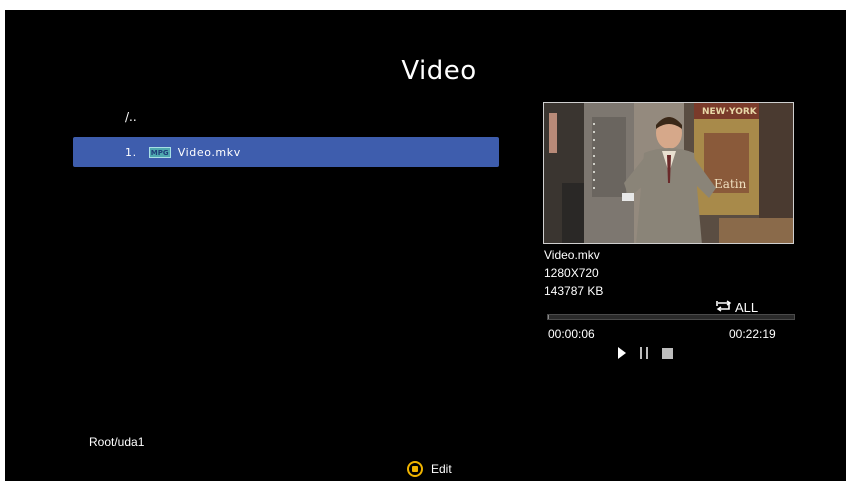 This screenshot has width=851, height=486. I want to click on playback-progress-fill, so click(549, 317).